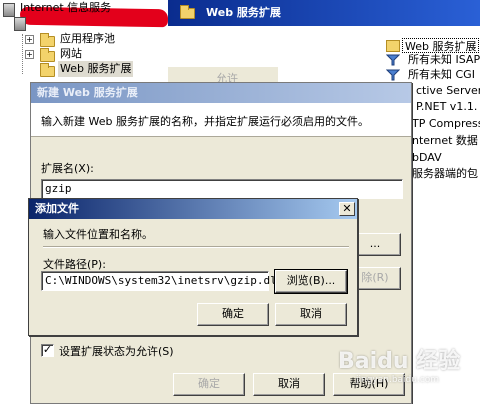  Describe the element at coordinates (74, 264) in the screenshot. I see `file-path-label: 文件路径(P):` at that location.